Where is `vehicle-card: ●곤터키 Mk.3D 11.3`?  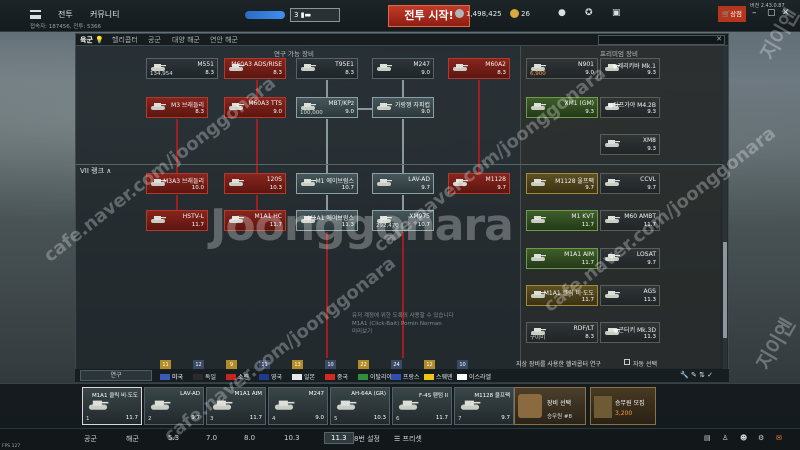 vehicle-card: ●곤터키 Mk.3D 11.3 is located at coordinates (630, 332).